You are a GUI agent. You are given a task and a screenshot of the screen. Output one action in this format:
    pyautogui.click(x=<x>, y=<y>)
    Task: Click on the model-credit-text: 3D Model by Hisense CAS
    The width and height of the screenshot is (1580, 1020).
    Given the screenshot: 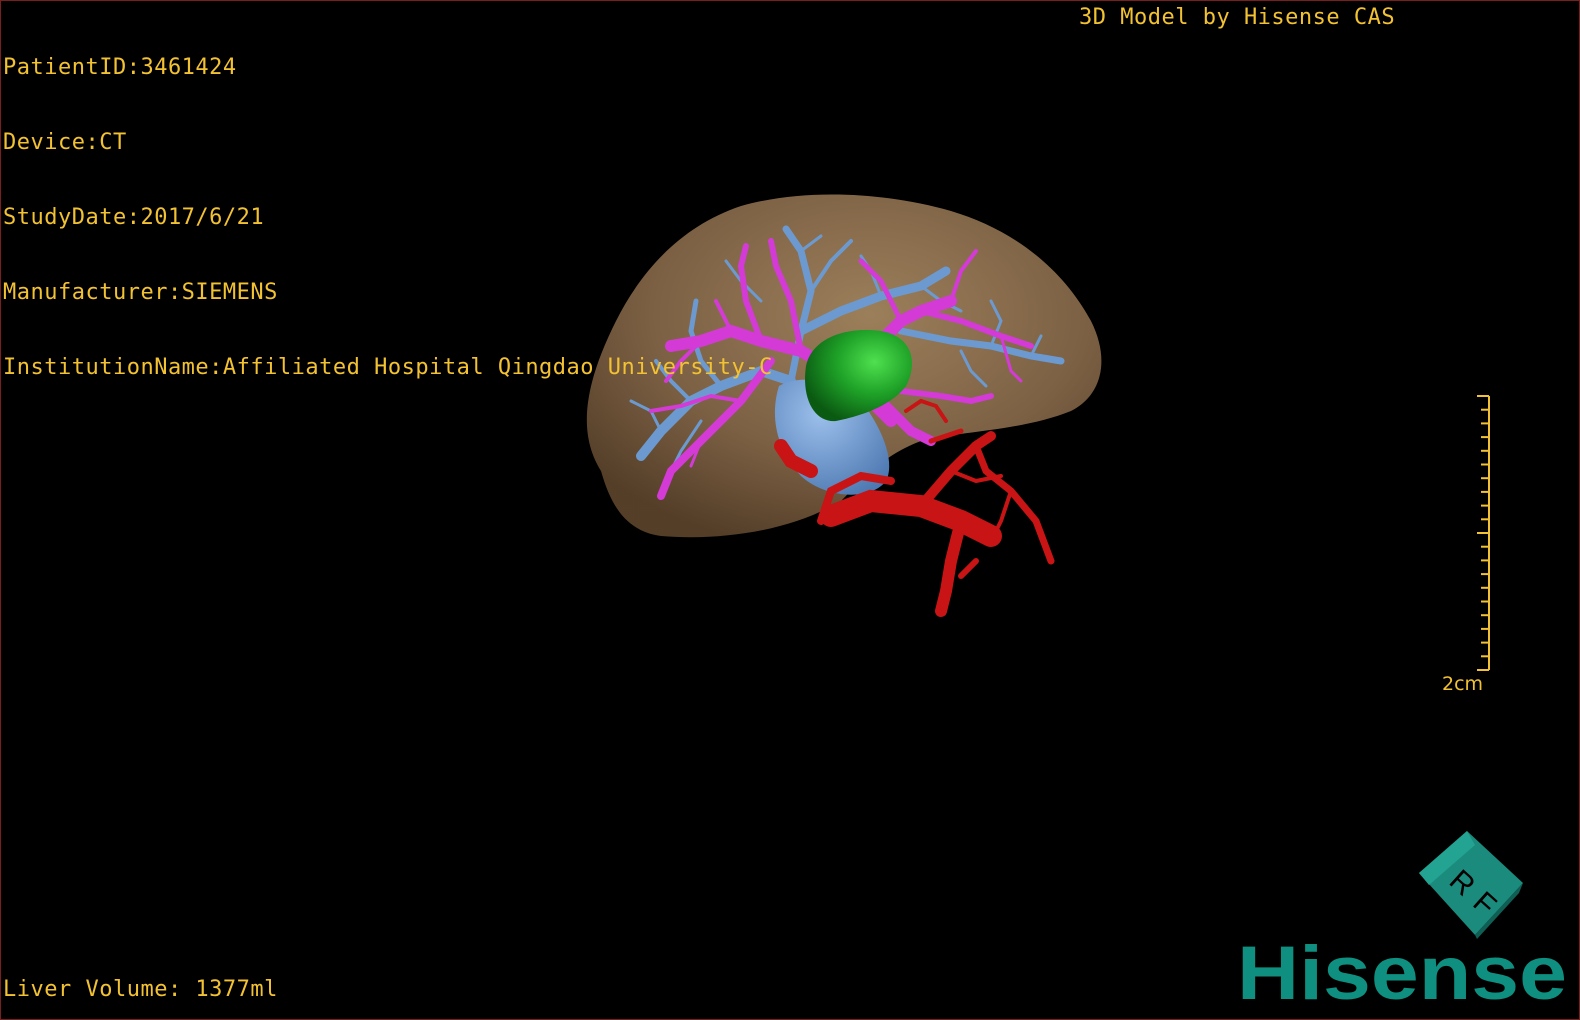 What is the action you would take?
    pyautogui.click(x=1237, y=17)
    